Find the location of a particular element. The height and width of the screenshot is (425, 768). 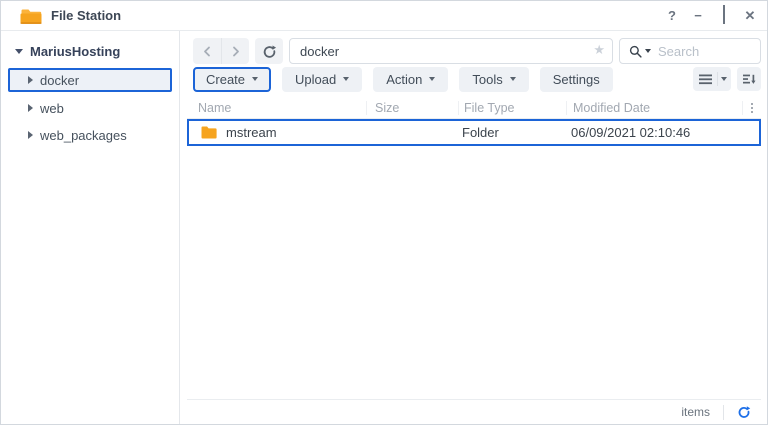

path-field-wrap: ★ is located at coordinates (451, 51).